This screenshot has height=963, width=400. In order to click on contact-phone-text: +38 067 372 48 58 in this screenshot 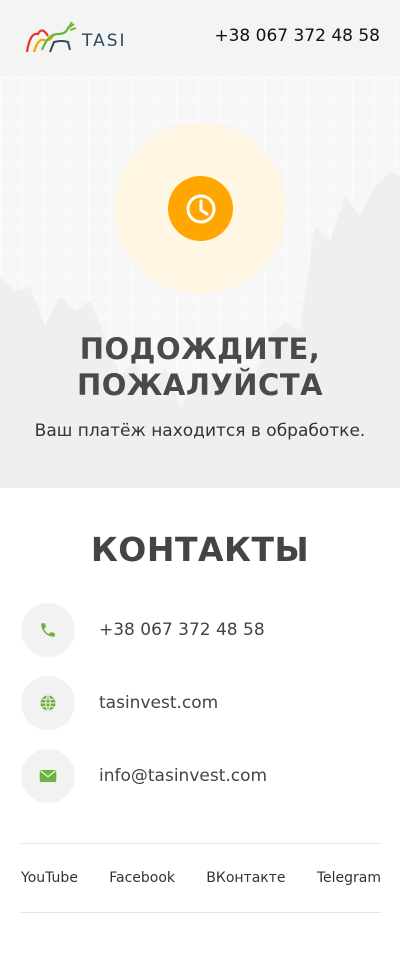, I will do `click(182, 630)`.